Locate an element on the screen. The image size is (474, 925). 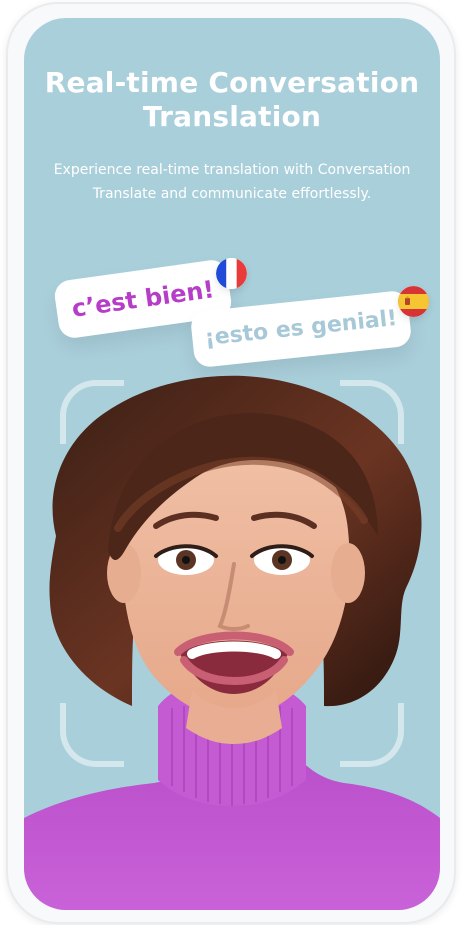
spain-flag-icon is located at coordinates (413, 301).